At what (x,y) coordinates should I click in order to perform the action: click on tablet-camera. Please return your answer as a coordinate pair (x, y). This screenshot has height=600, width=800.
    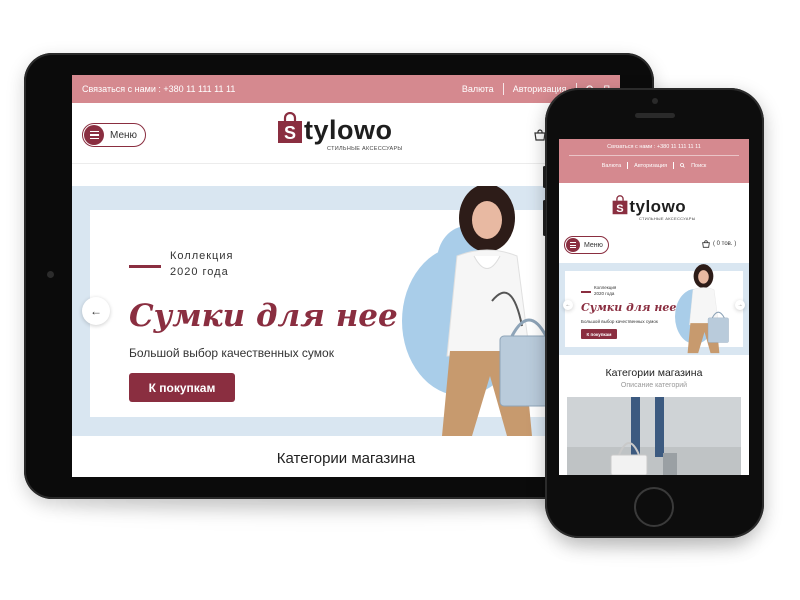
    Looking at the image, I should click on (50, 274).